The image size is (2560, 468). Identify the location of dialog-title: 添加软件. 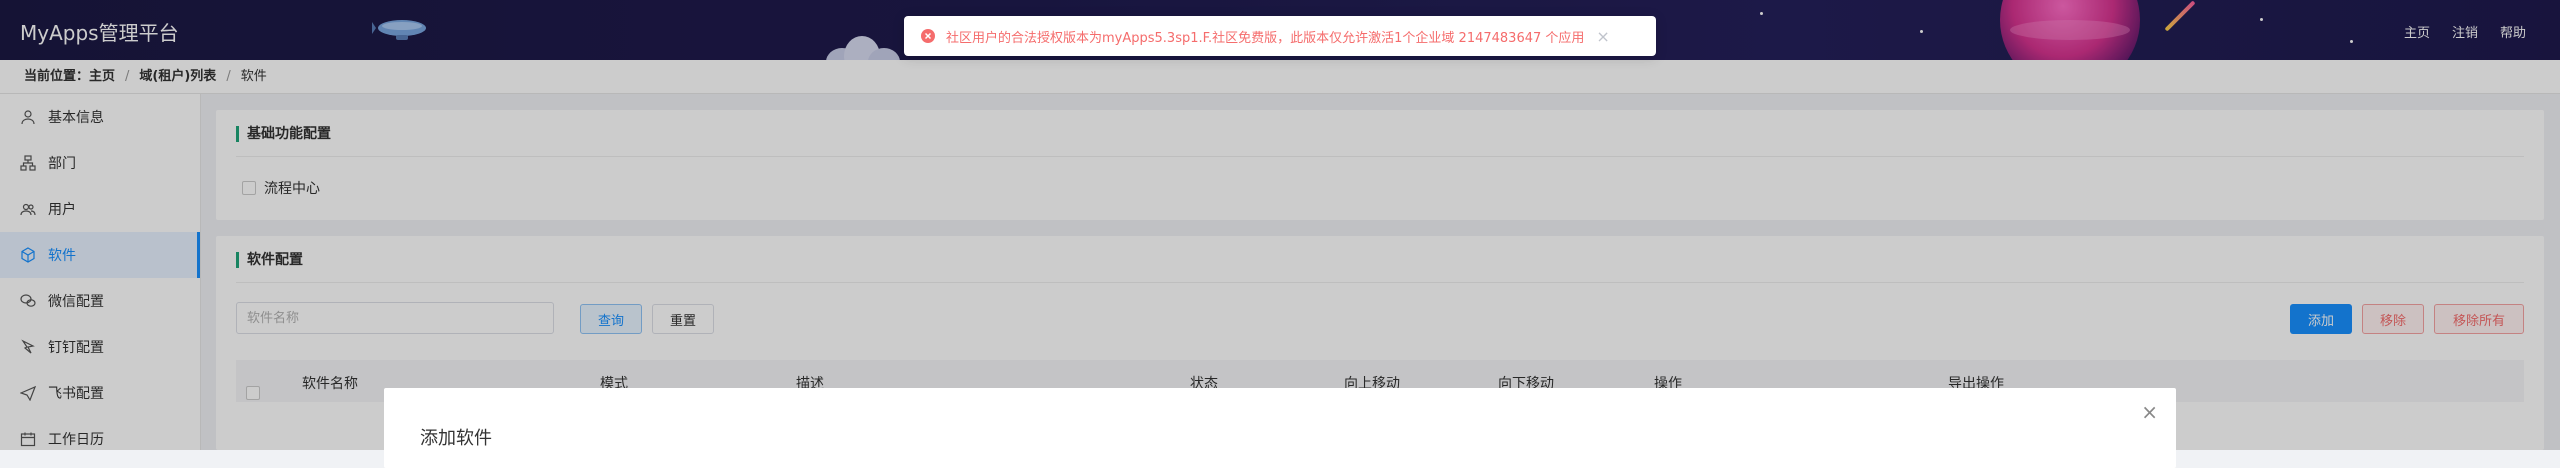
(456, 438).